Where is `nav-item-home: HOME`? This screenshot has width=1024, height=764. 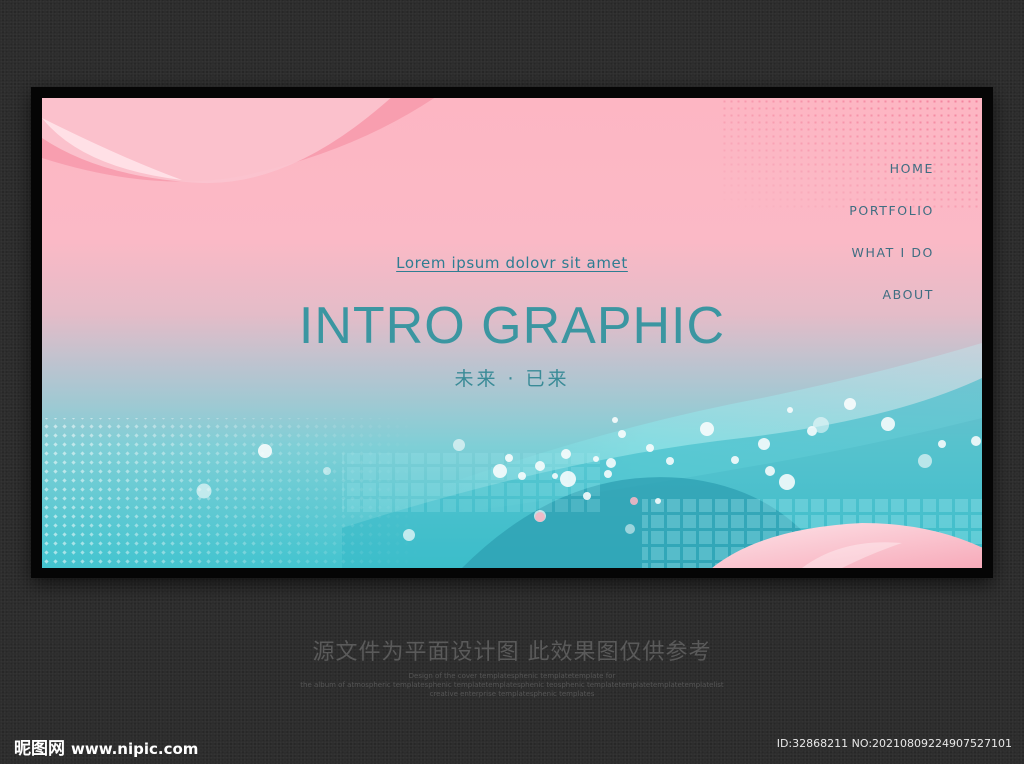
nav-item-home: HOME is located at coordinates (891, 181).